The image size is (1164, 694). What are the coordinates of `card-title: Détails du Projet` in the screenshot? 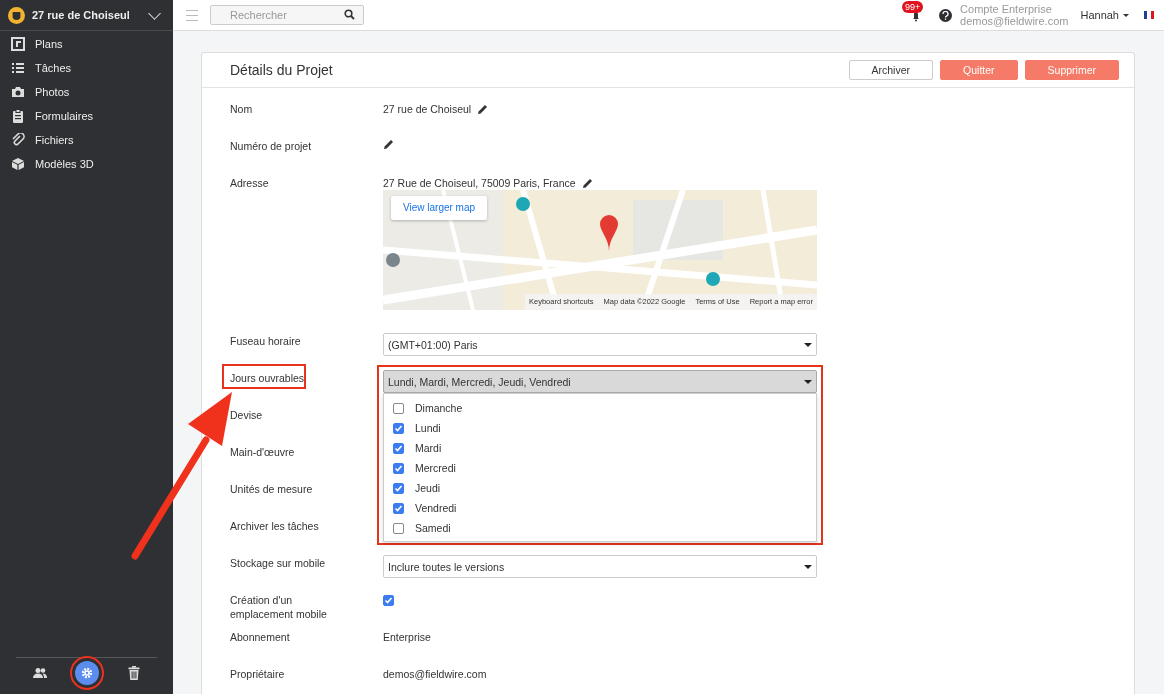 It's located at (282, 70).